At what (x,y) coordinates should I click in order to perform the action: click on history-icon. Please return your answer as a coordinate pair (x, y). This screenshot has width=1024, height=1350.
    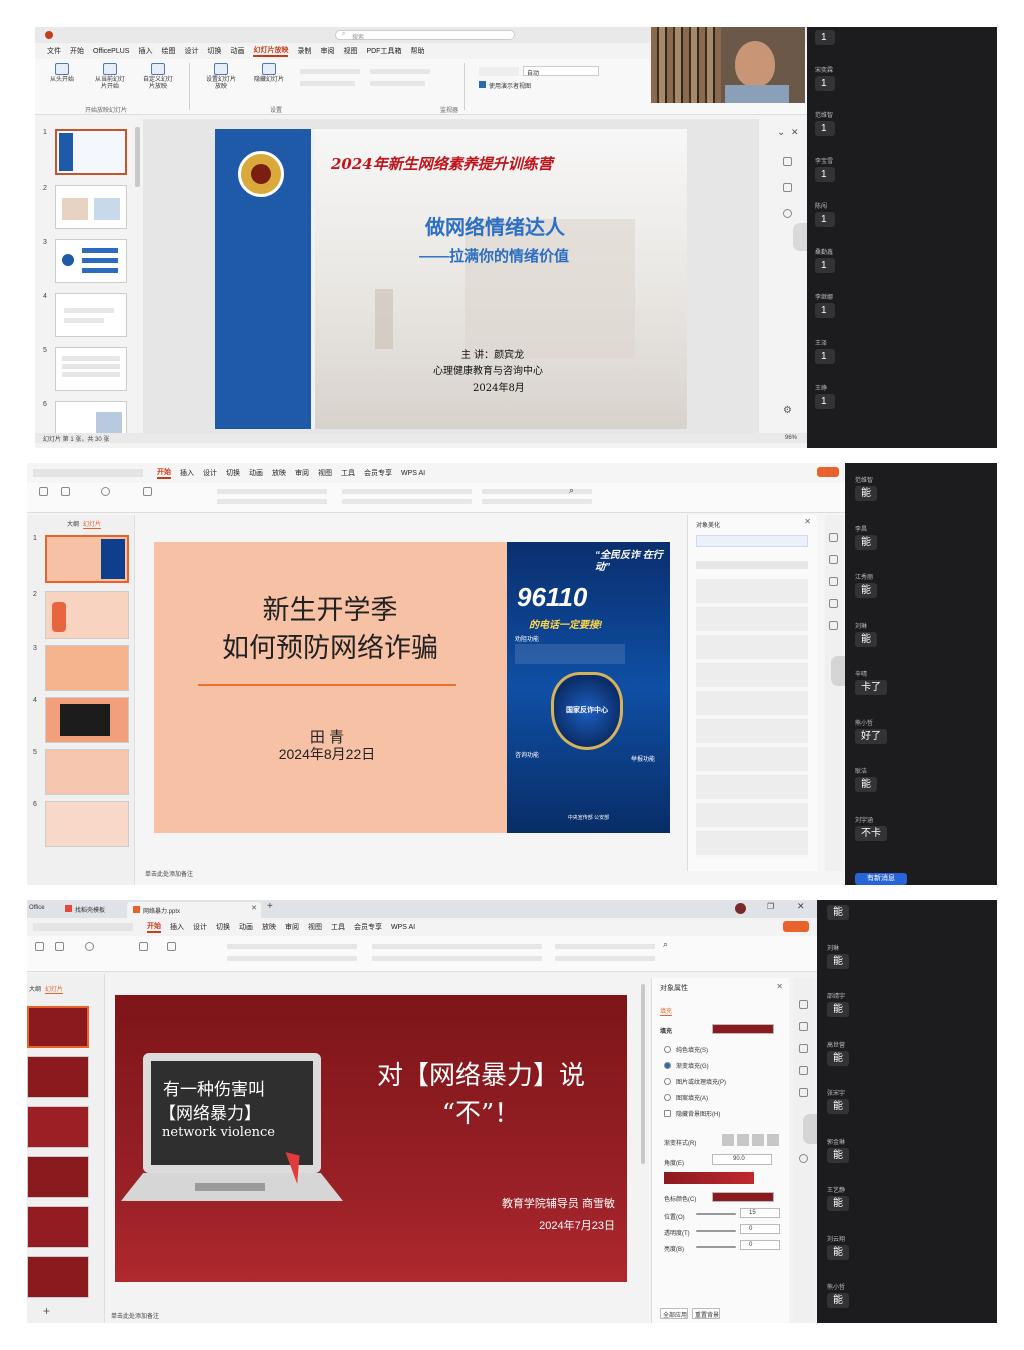
    Looking at the image, I should click on (787, 213).